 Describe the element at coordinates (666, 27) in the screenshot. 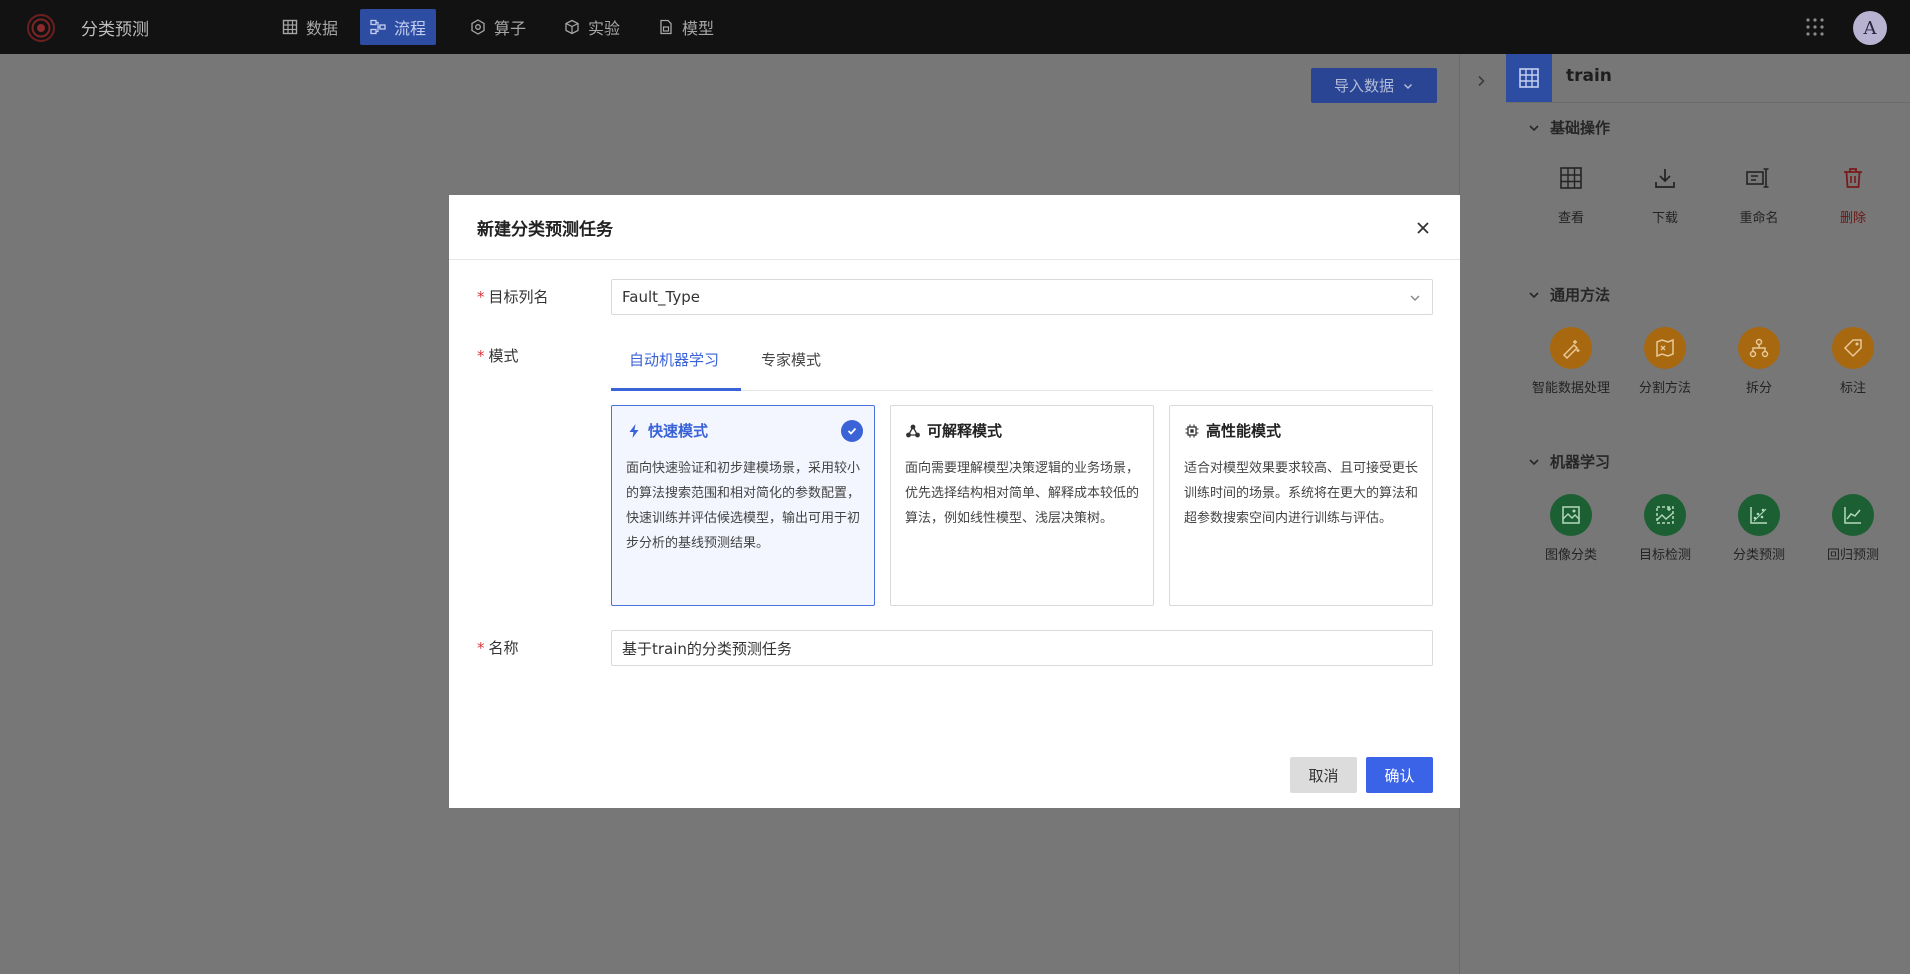

I see `model-icon` at that location.